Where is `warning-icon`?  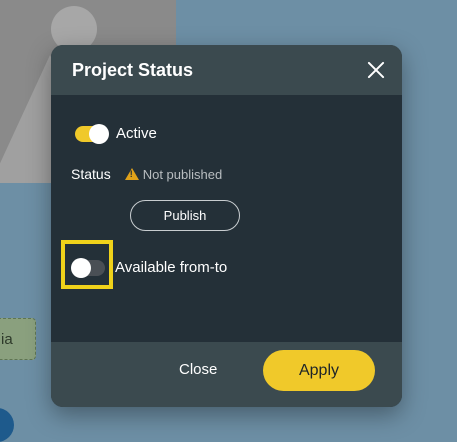
warning-icon is located at coordinates (131, 174).